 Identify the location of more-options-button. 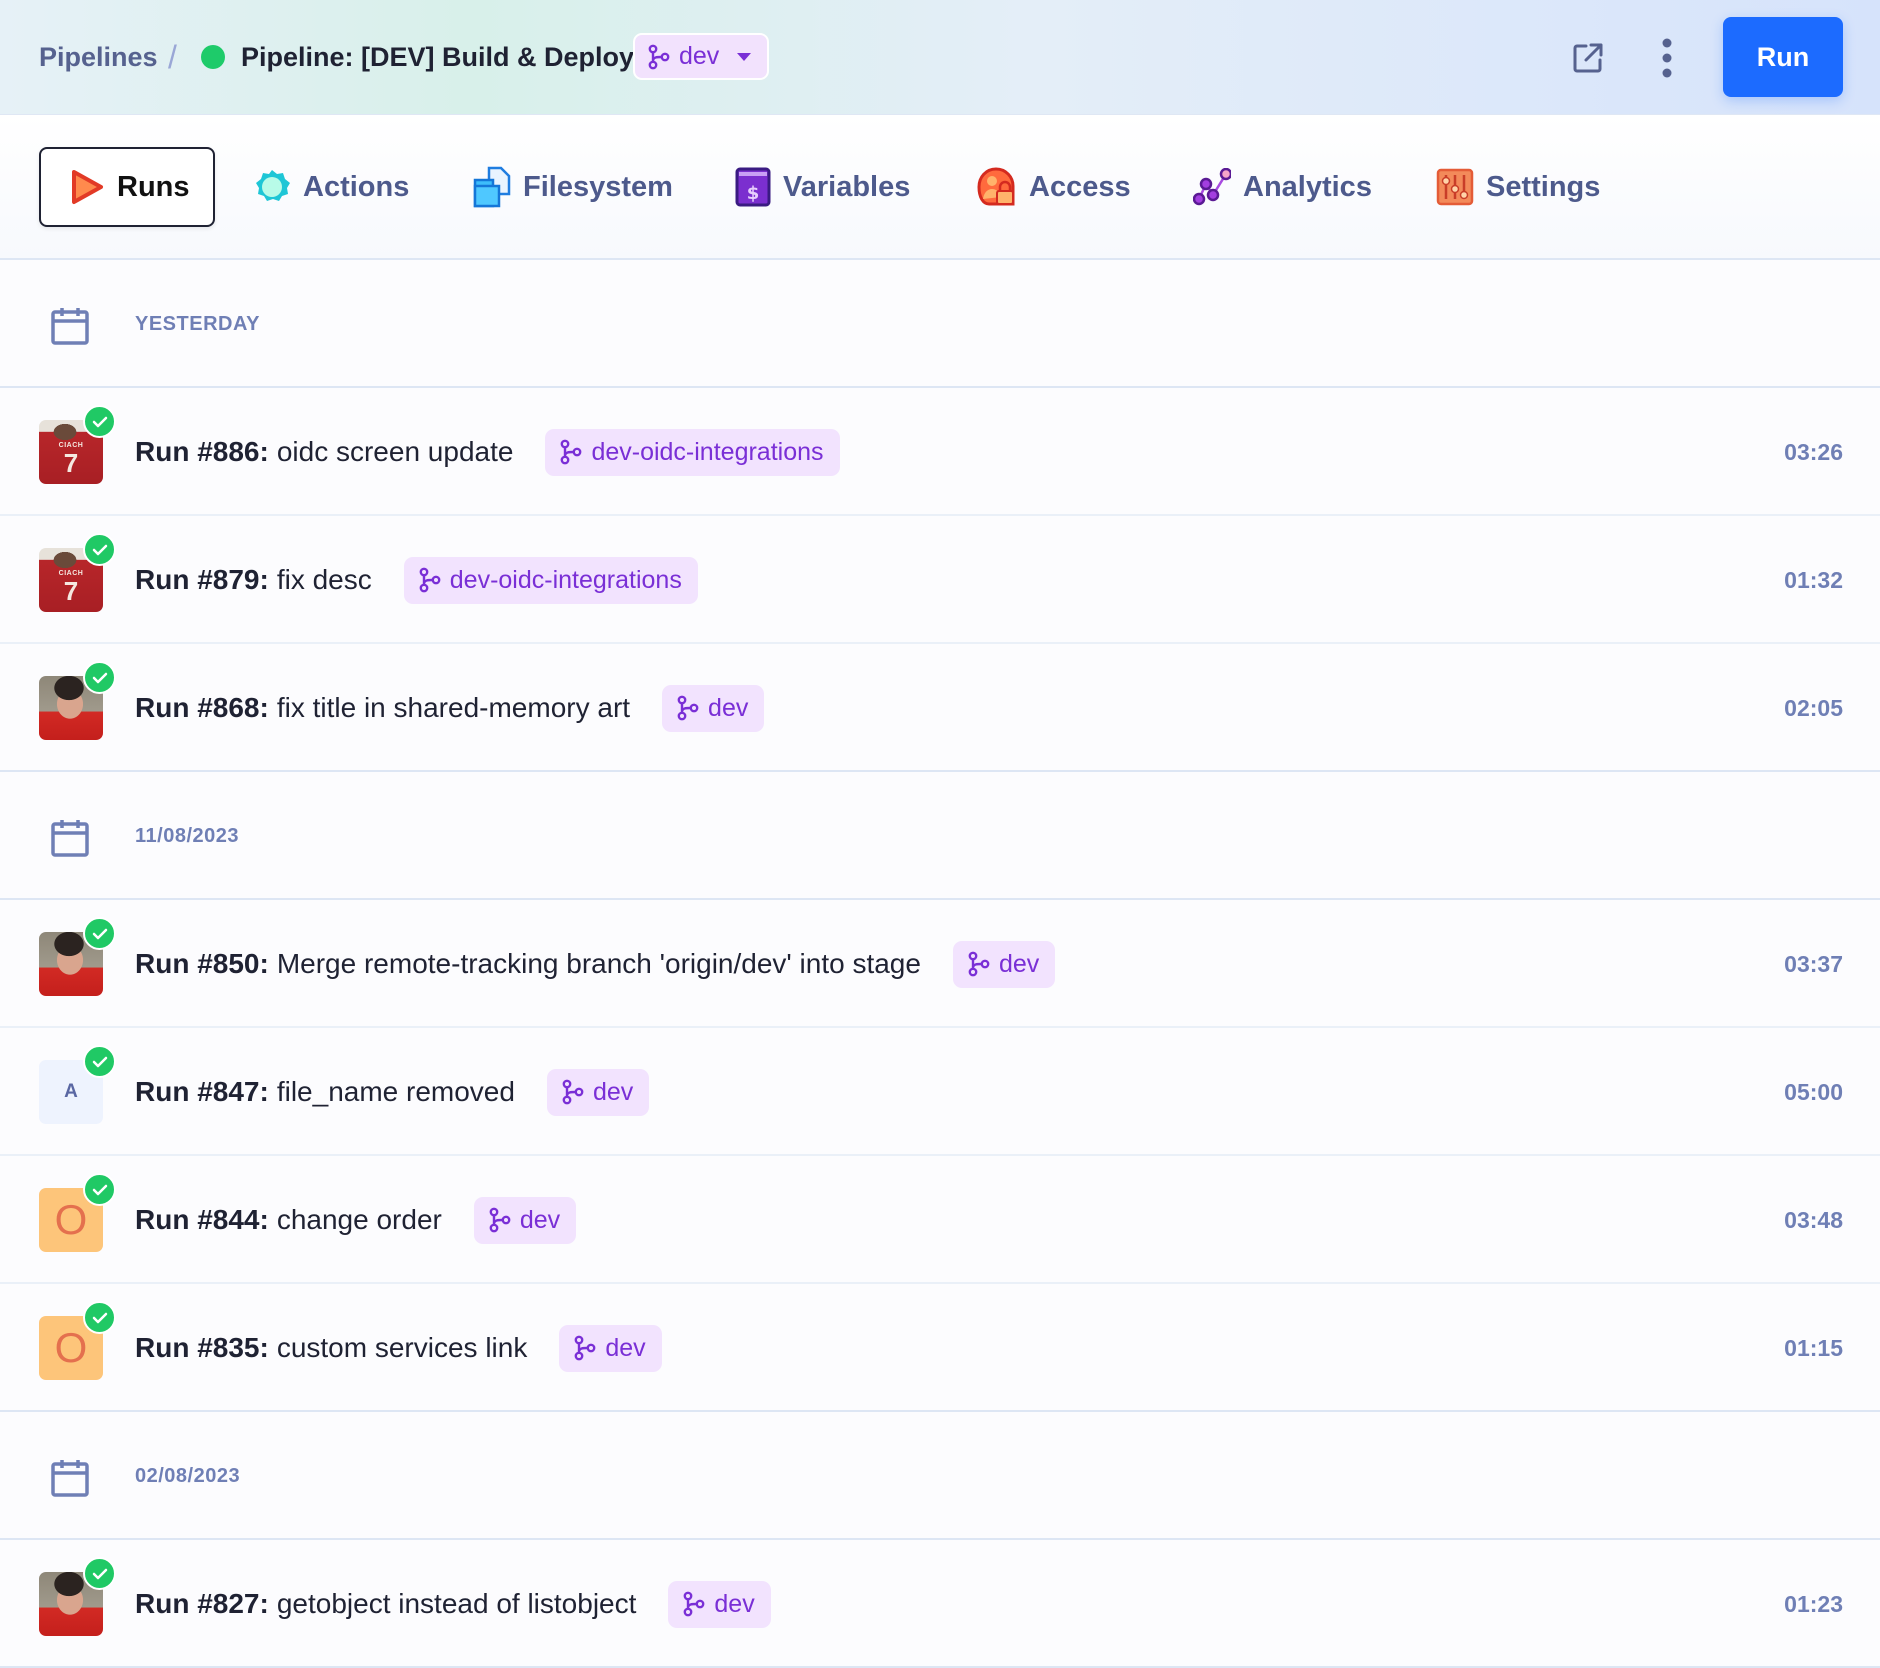
(1667, 58).